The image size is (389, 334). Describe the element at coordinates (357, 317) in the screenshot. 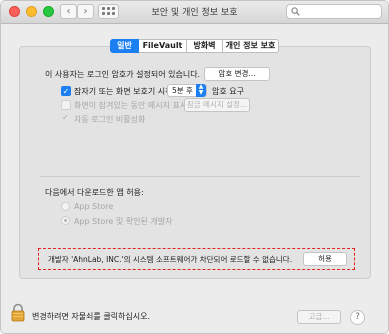

I see `help-button: ?` at that location.